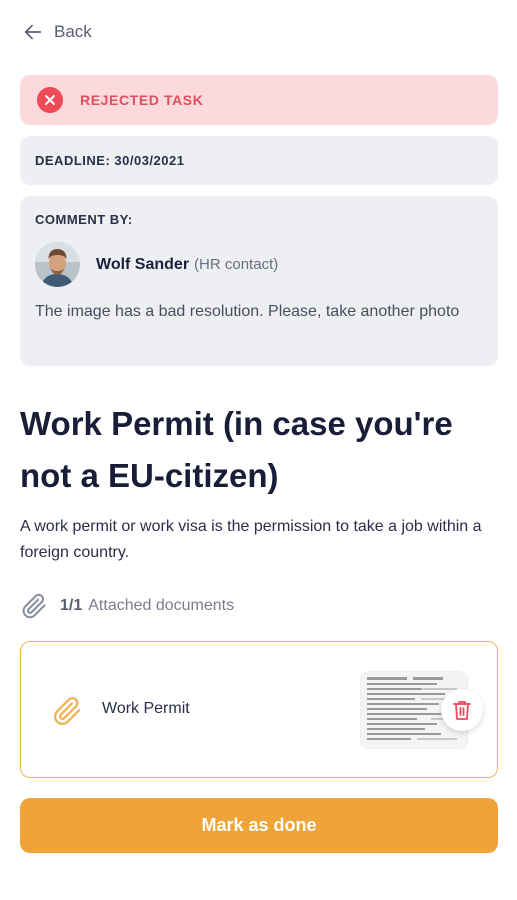 Image resolution: width=517 pixels, height=900 pixels. I want to click on attached-label: Attached documents, so click(161, 605).